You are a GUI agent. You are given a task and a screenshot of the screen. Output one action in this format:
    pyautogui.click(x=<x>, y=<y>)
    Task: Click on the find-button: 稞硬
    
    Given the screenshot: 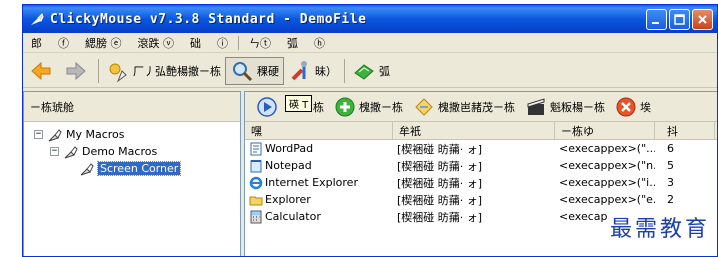 What is the action you would take?
    pyautogui.click(x=254, y=70)
    